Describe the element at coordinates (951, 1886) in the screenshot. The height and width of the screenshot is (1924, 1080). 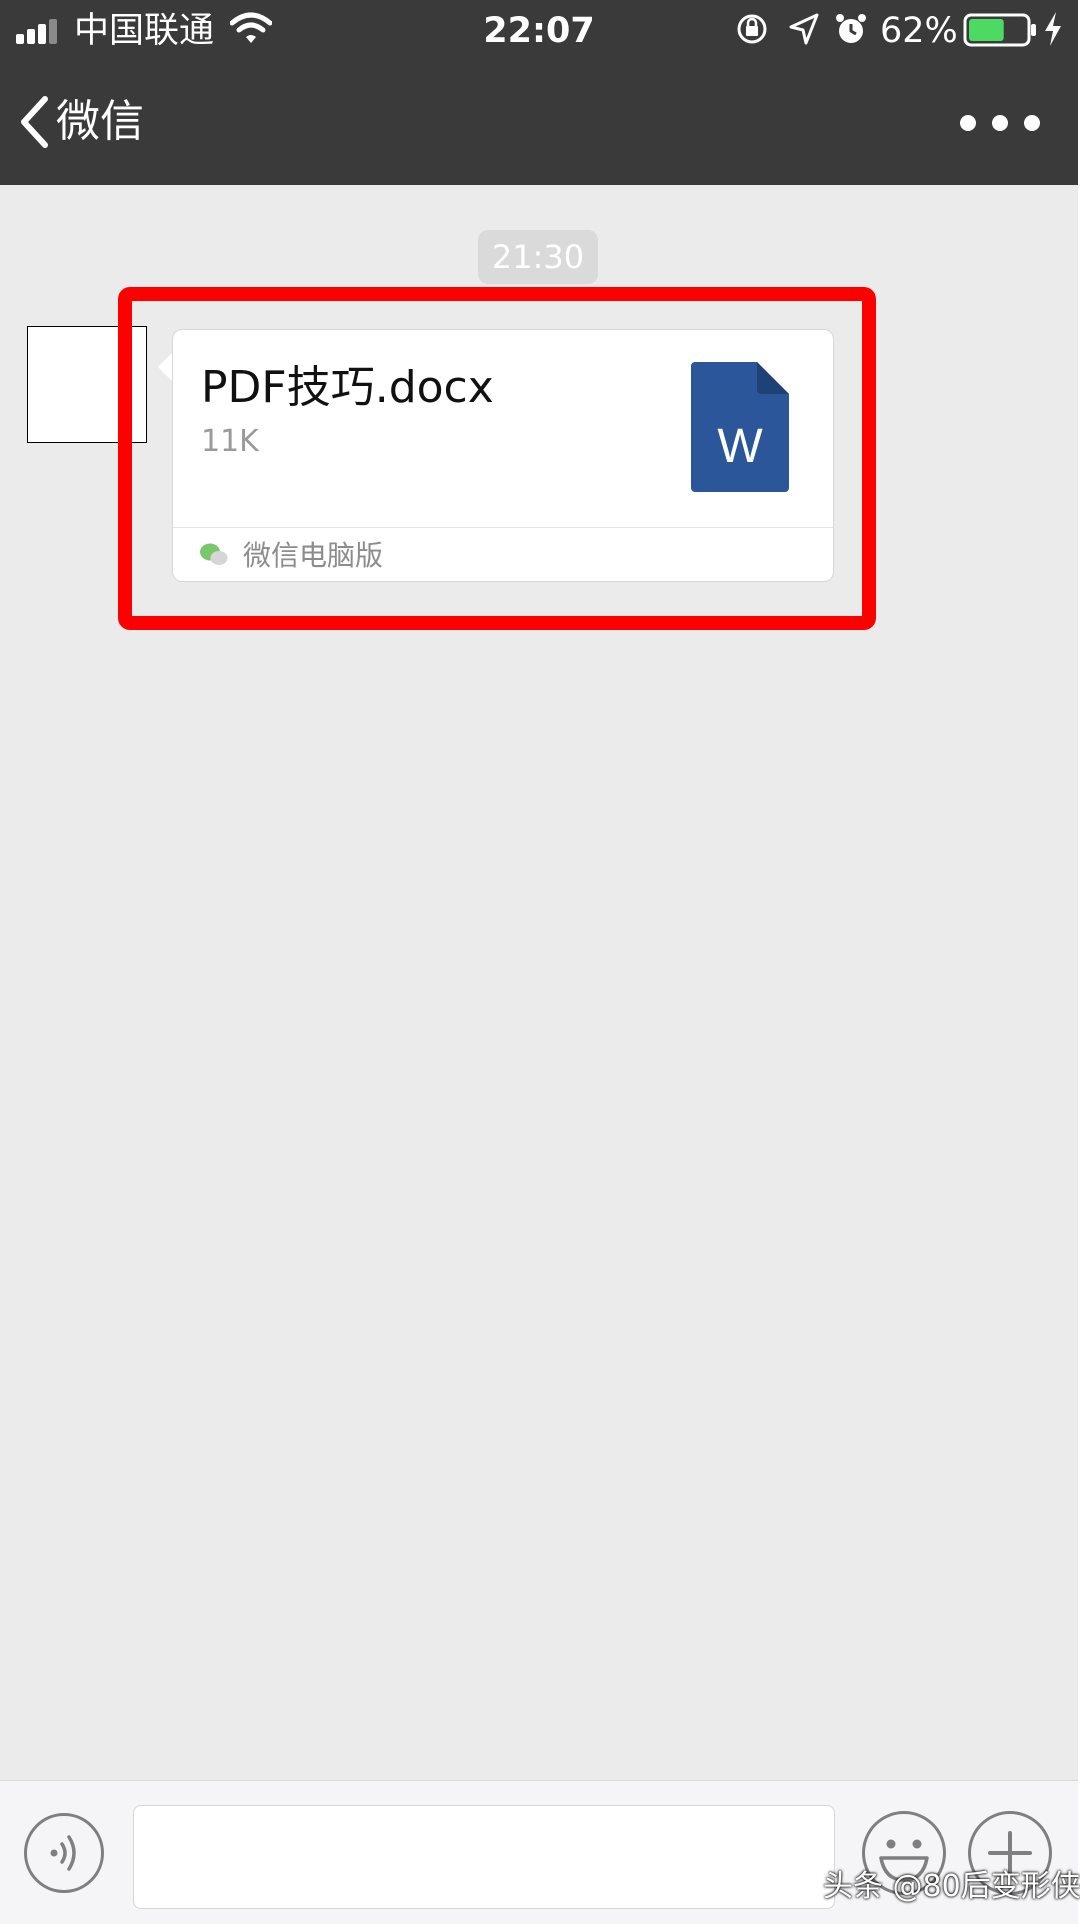
I see `watermark: 头条 @80后变形侠` at that location.